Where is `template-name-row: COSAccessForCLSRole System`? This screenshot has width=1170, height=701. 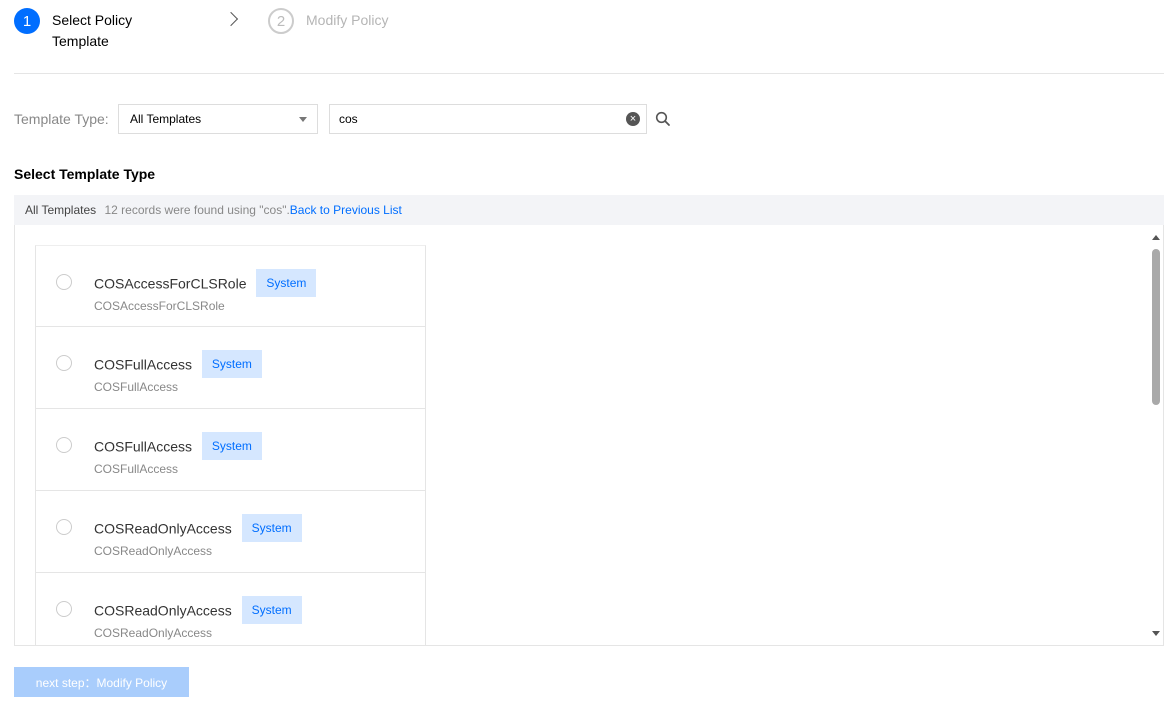 template-name-row: COSAccessForCLSRole System is located at coordinates (205, 284).